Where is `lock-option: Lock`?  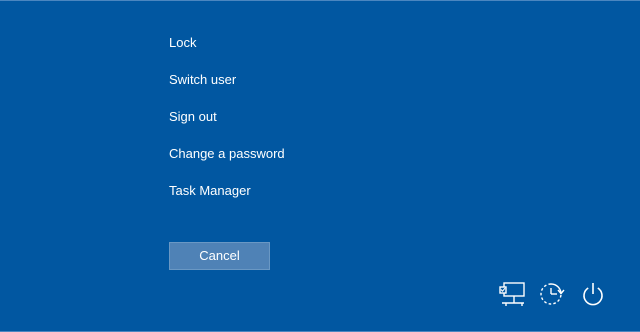
lock-option: Lock is located at coordinates (227, 50).